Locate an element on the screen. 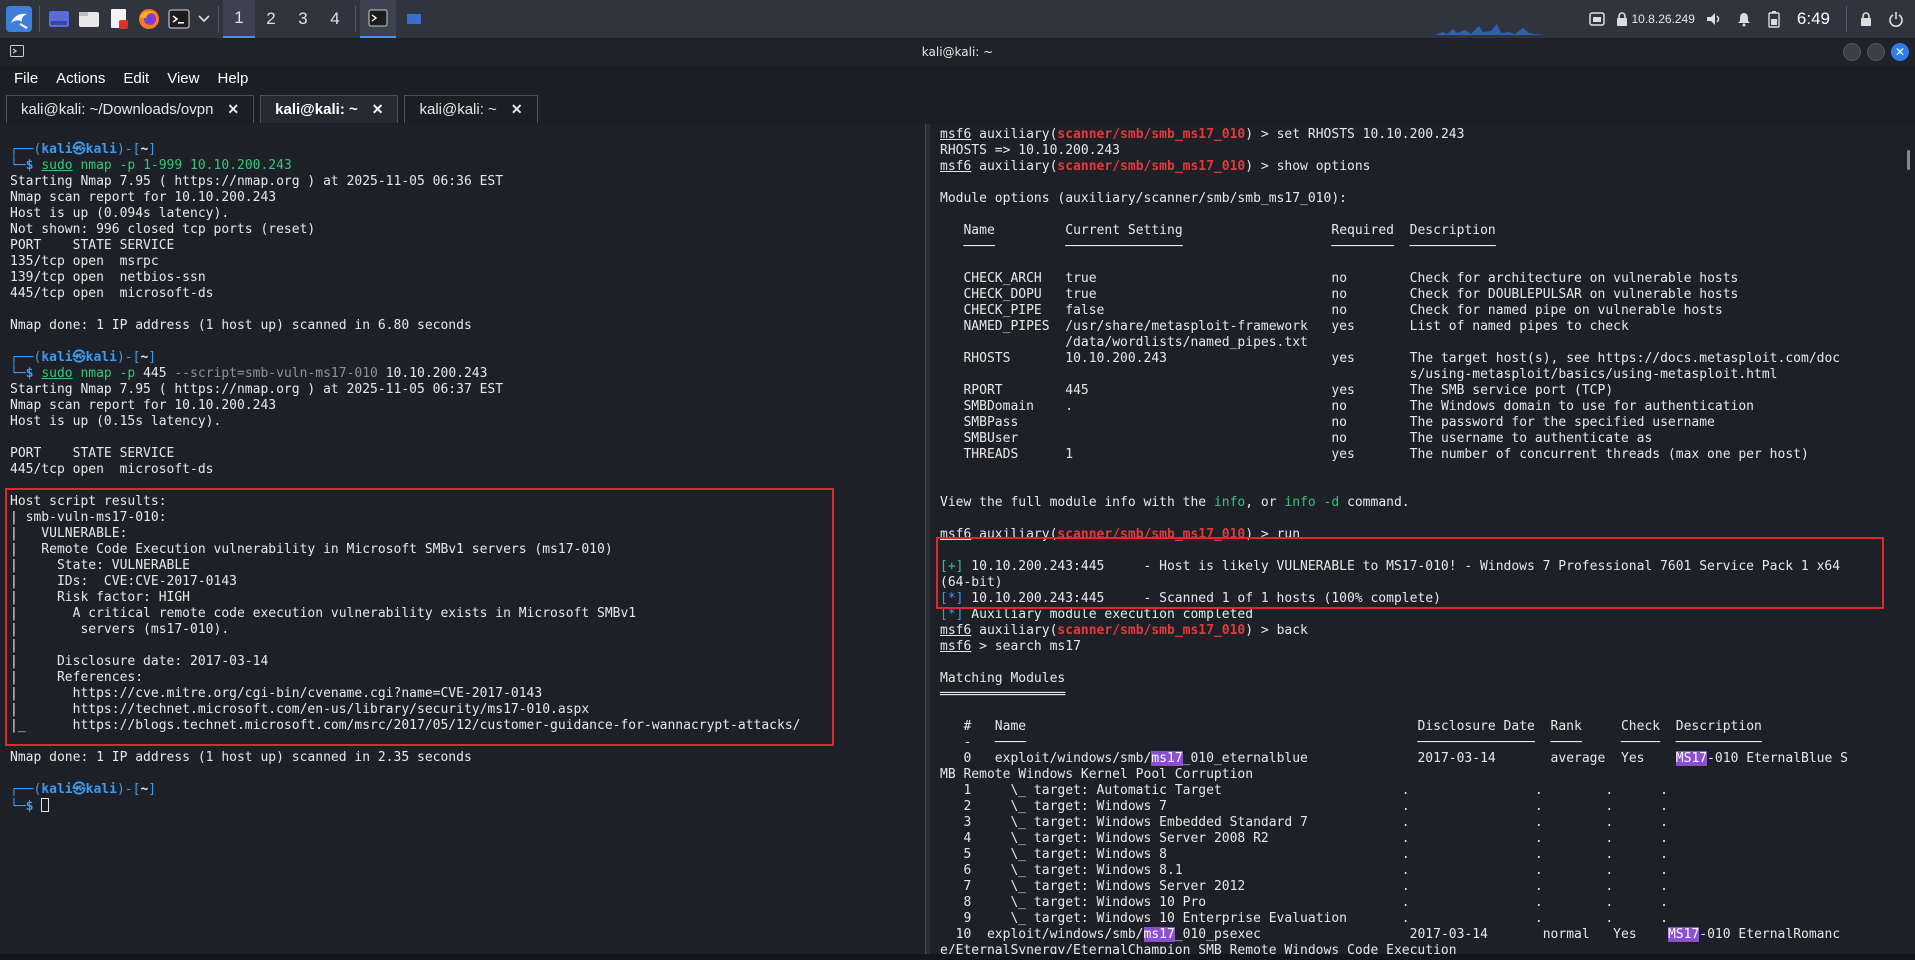  module-row-wrap: MB Remote Windows Kernel Pool Corruption is located at coordinates (1427, 775).